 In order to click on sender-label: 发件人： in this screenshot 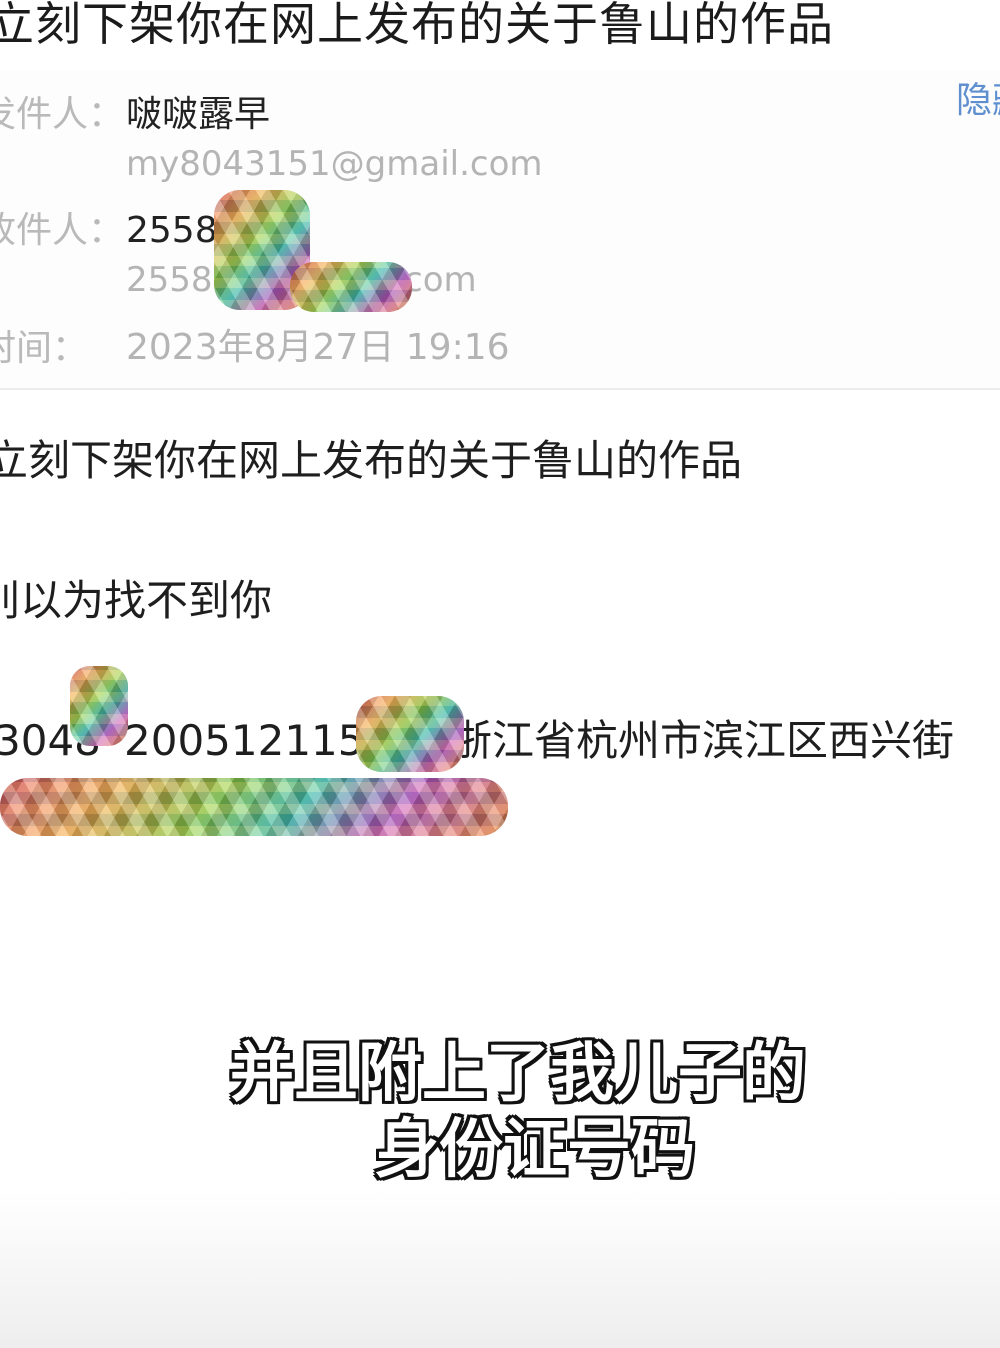, I will do `click(62, 114)`.